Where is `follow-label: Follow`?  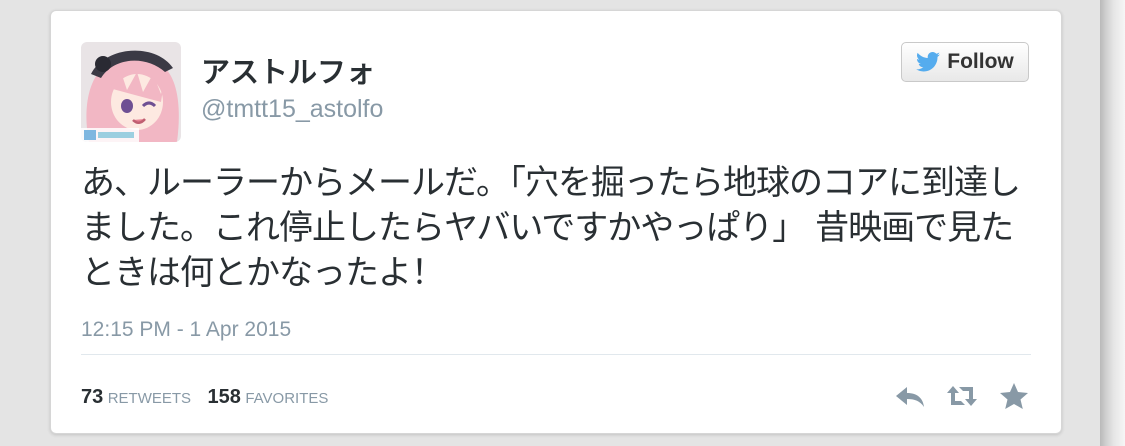 follow-label: Follow is located at coordinates (980, 61).